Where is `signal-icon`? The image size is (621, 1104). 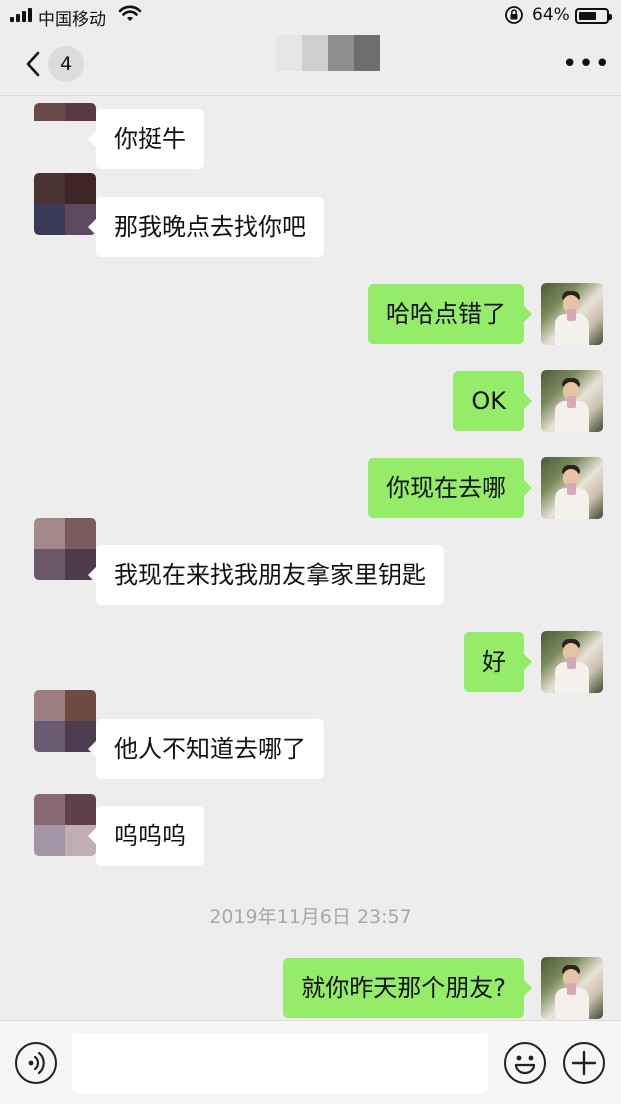
signal-icon is located at coordinates (22, 15).